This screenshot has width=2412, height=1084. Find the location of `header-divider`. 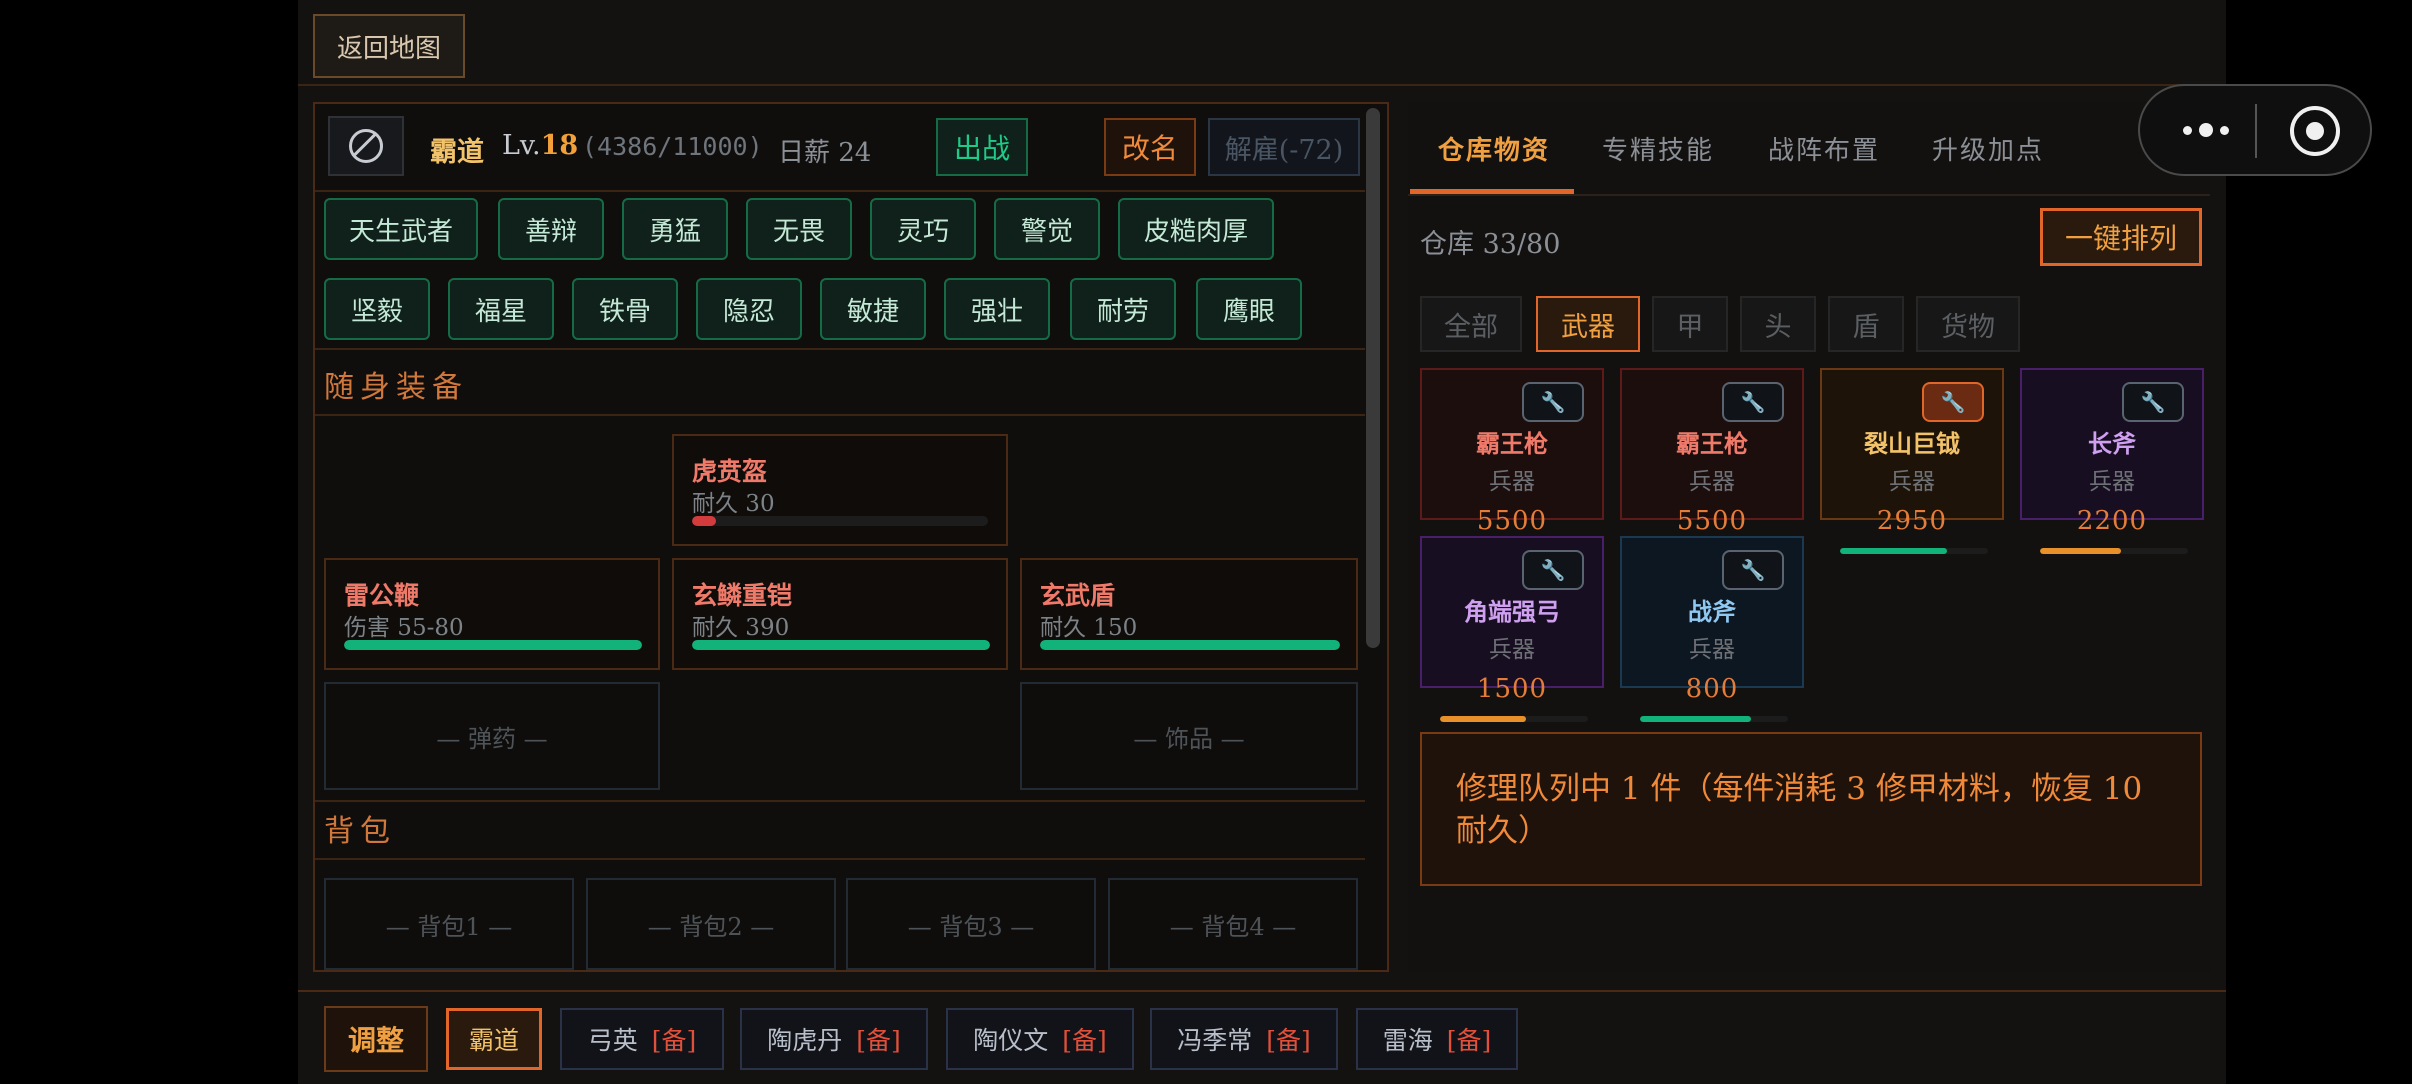

header-divider is located at coordinates (1262, 85).